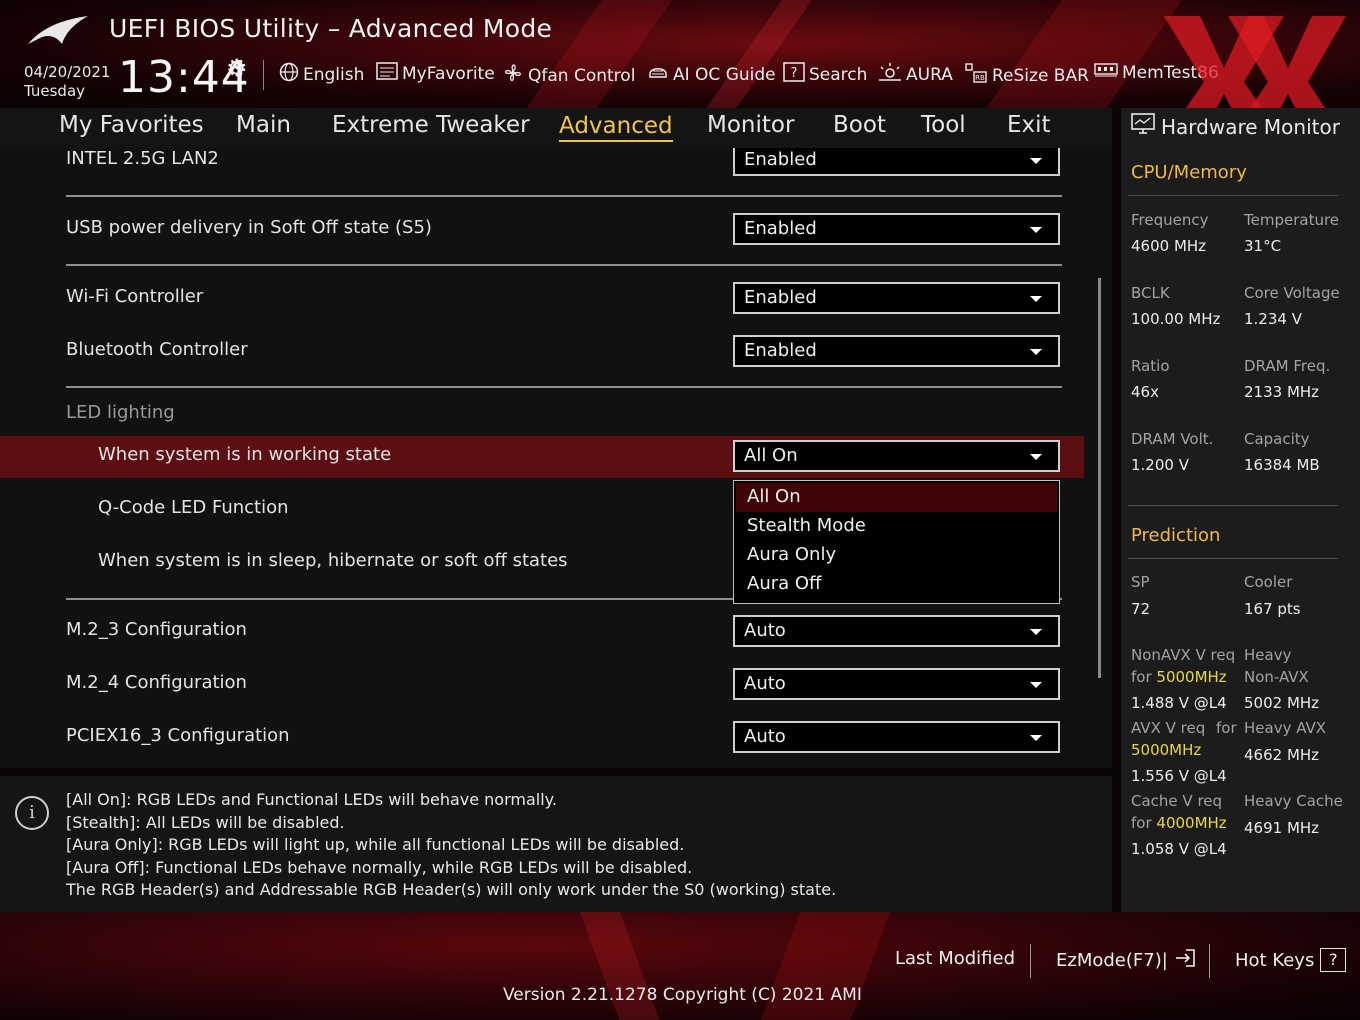 The image size is (1360, 1020). I want to click on dropdown-option-aura-only: Aura Only, so click(896, 555).